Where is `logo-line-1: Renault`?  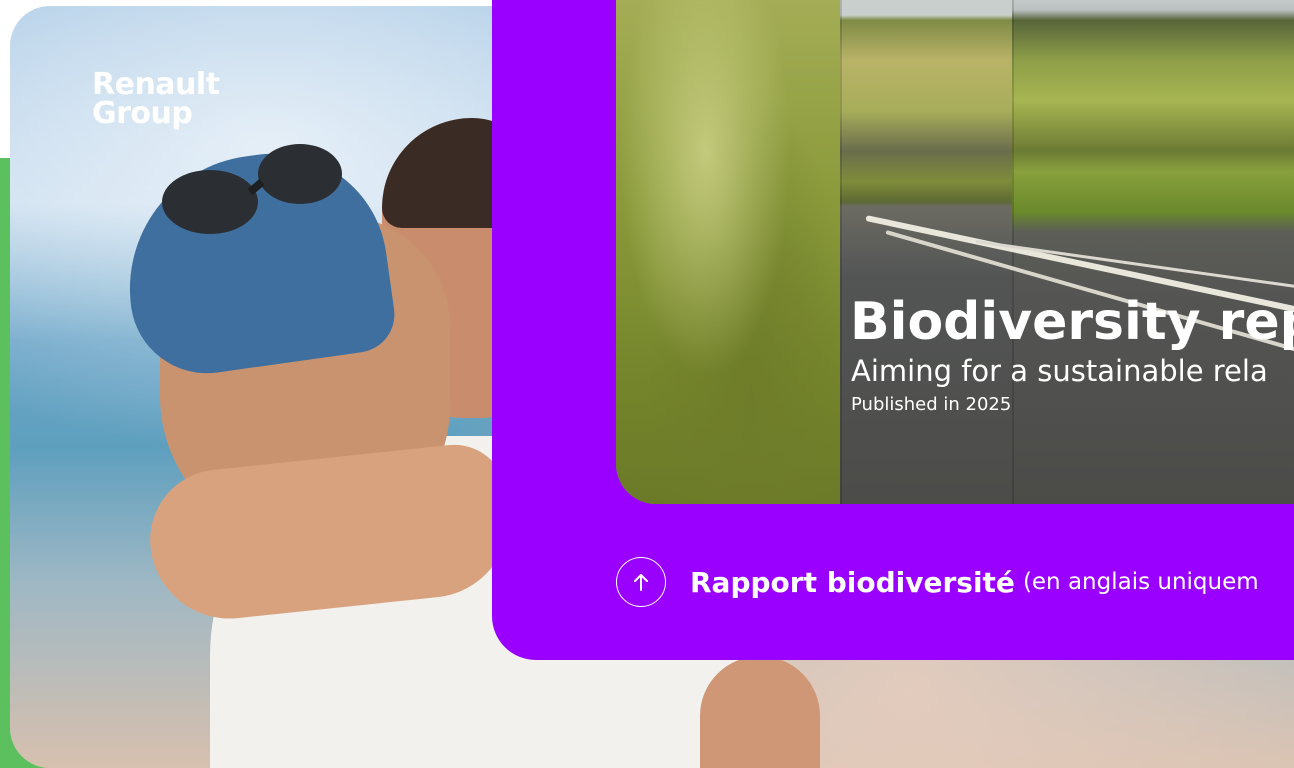 logo-line-1: Renault is located at coordinates (156, 84).